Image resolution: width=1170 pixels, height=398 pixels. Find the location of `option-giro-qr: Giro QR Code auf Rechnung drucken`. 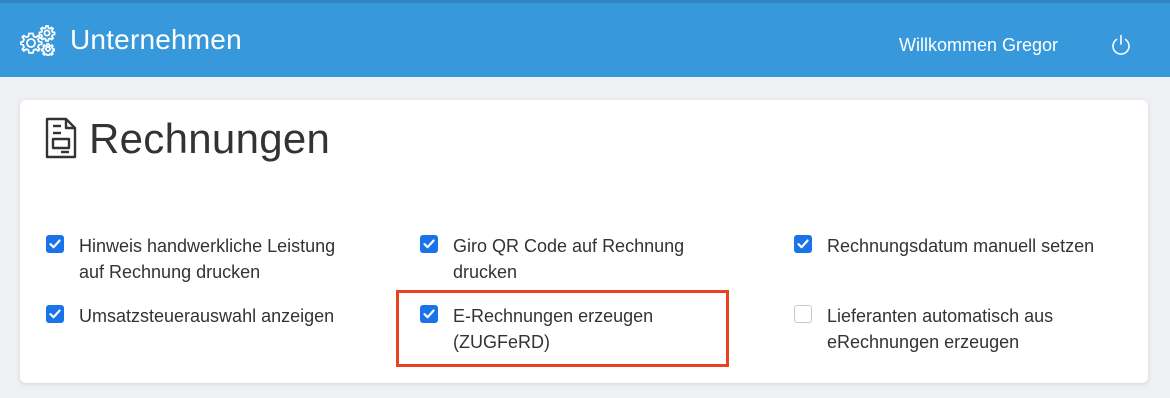

option-giro-qr: Giro QR Code auf Rechnung drucken is located at coordinates (570, 259).